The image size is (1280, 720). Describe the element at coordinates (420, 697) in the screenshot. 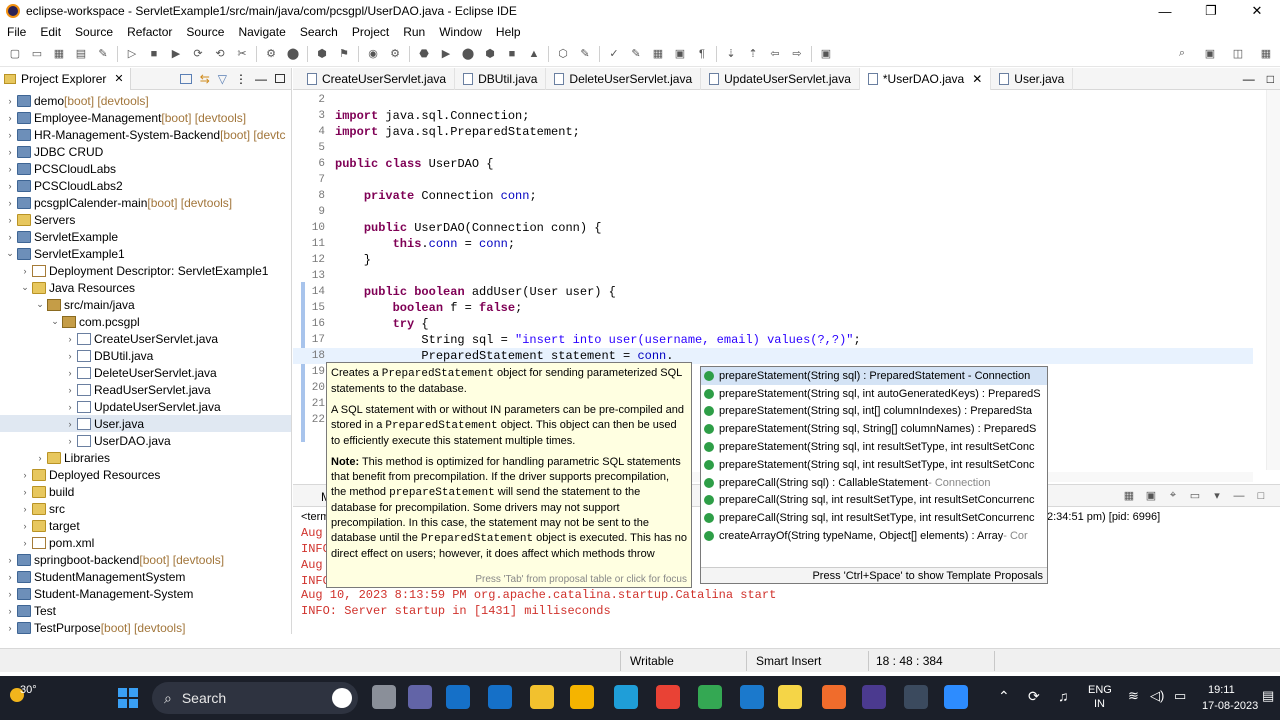

I see `teams-icon` at that location.